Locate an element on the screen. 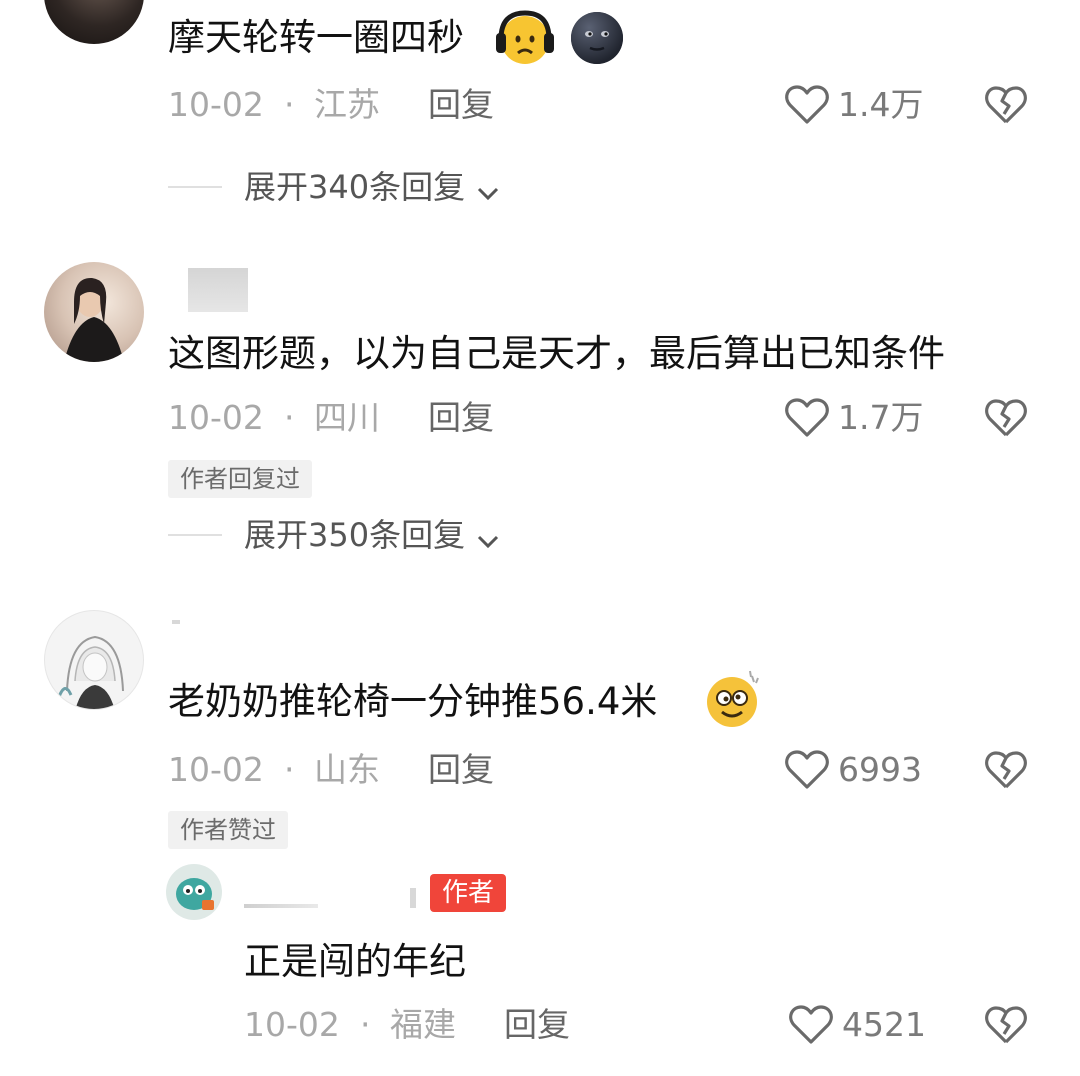  like-button: 1.4万 is located at coordinates (854, 105).